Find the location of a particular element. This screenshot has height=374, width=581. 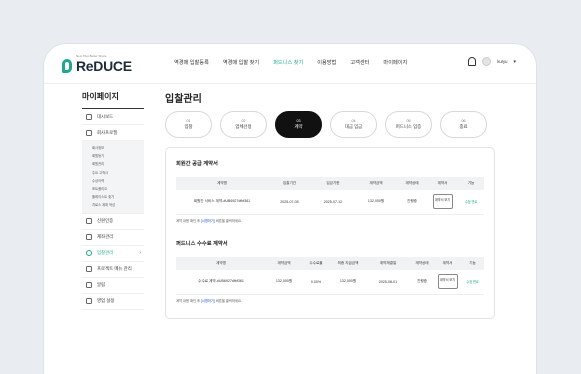

fee-note: 계약 내용 확인 후 [서명하기] 버튼을 클릭하세요. is located at coordinates (209, 300).